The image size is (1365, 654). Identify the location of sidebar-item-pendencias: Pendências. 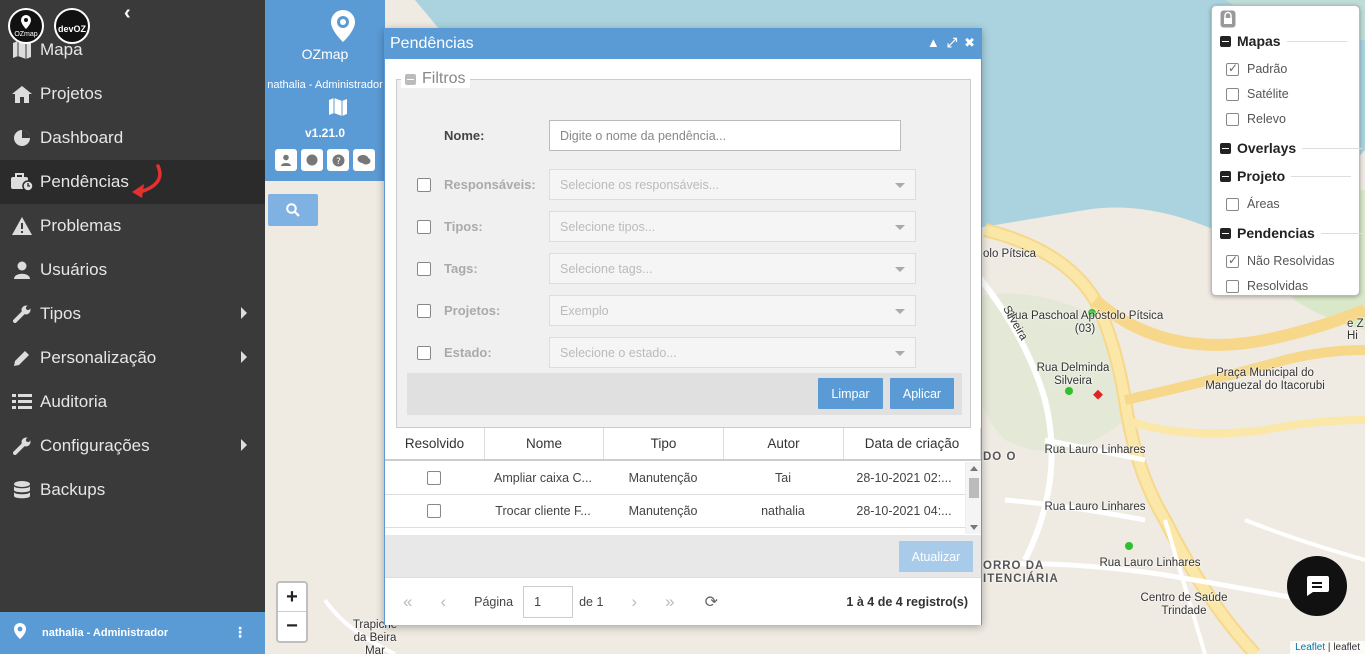
(132, 182).